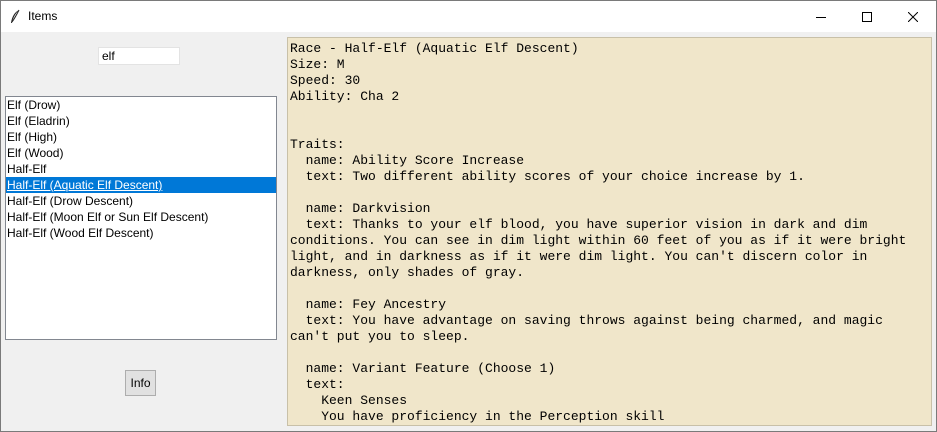  I want to click on details-line: name: Fey Ancestry, so click(368, 304).